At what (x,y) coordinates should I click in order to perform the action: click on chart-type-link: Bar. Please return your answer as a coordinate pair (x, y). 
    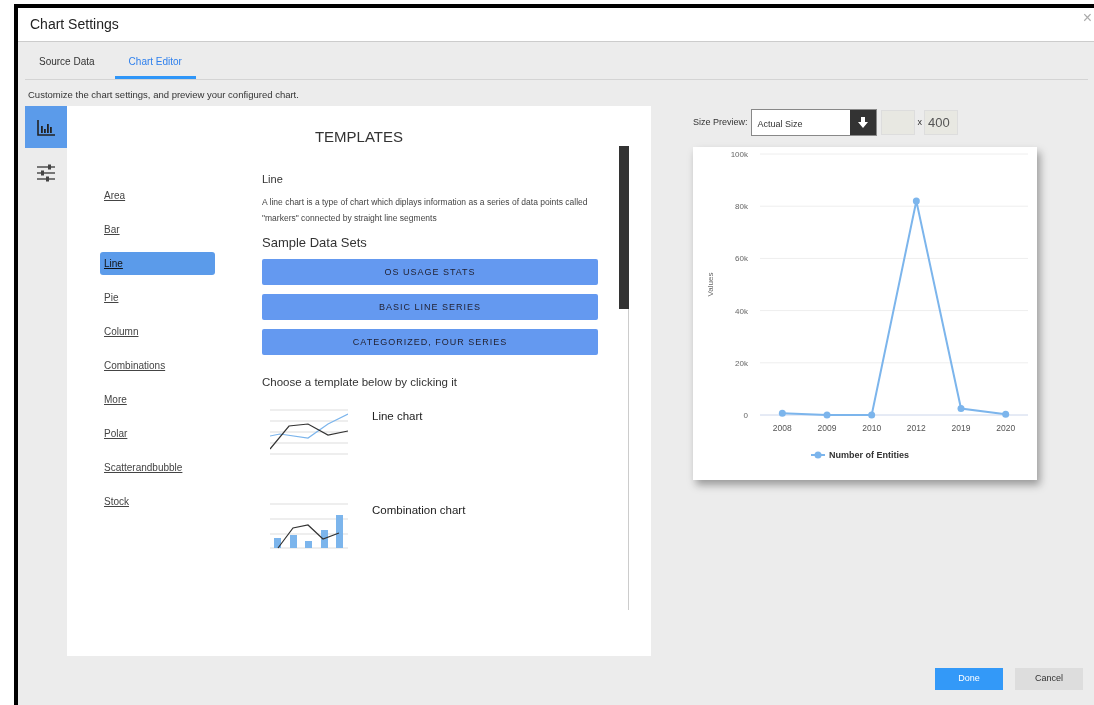
    Looking at the image, I should click on (157, 230).